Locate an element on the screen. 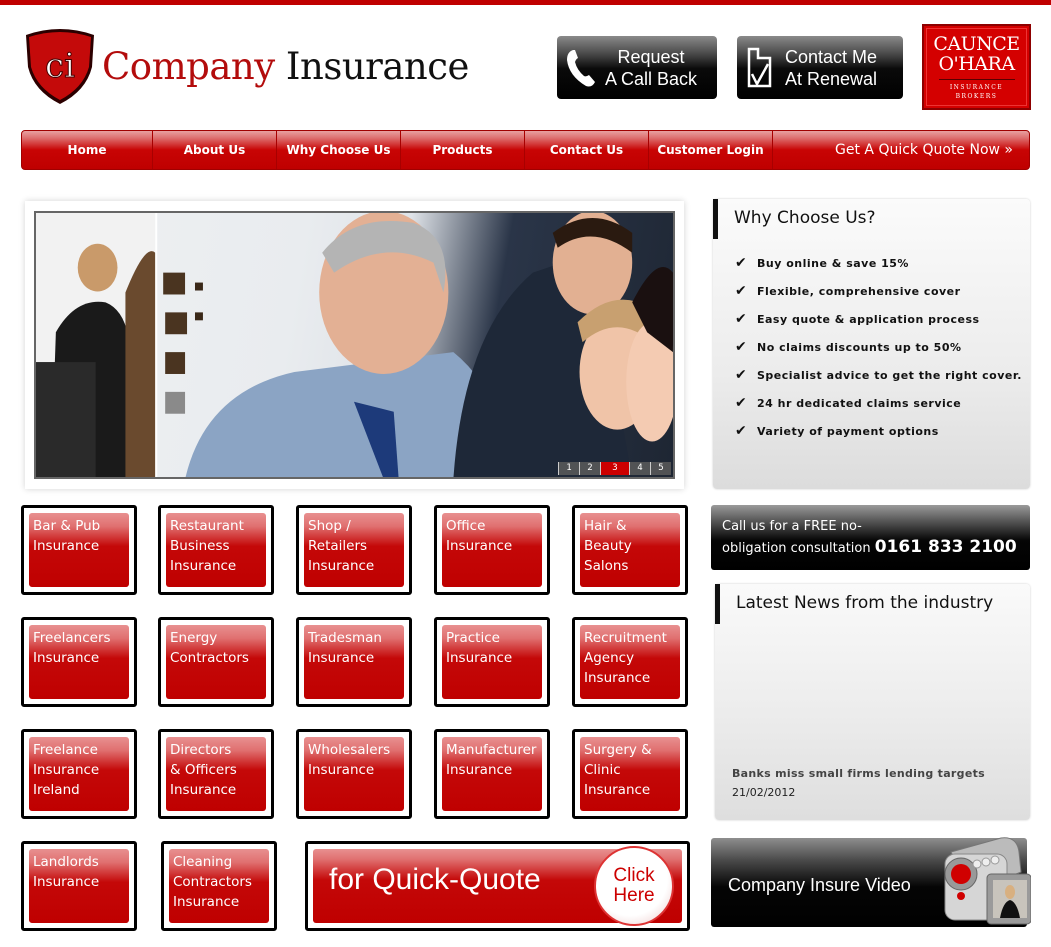  product-label: Manufacturer Insurance is located at coordinates (492, 774).